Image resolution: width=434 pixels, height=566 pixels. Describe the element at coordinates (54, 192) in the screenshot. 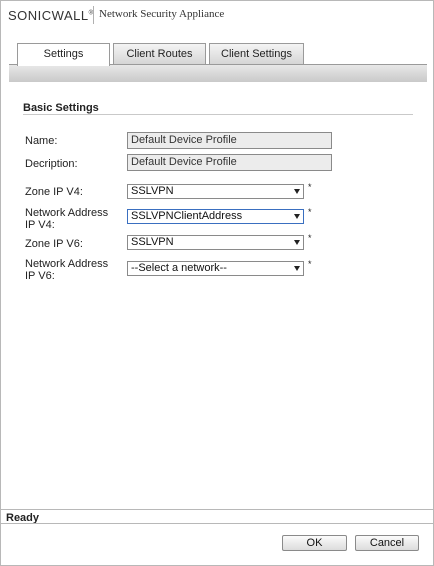

I see `zone-v4-label: Zone IP V4:` at that location.